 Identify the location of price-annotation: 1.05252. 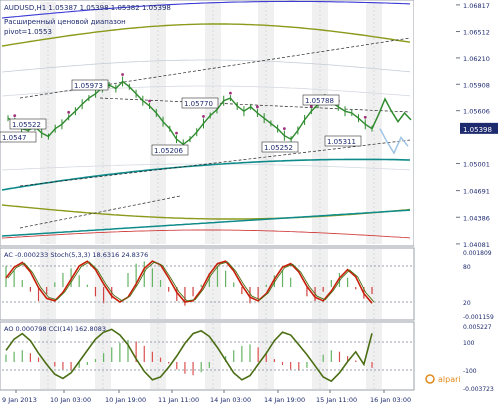
(278, 148).